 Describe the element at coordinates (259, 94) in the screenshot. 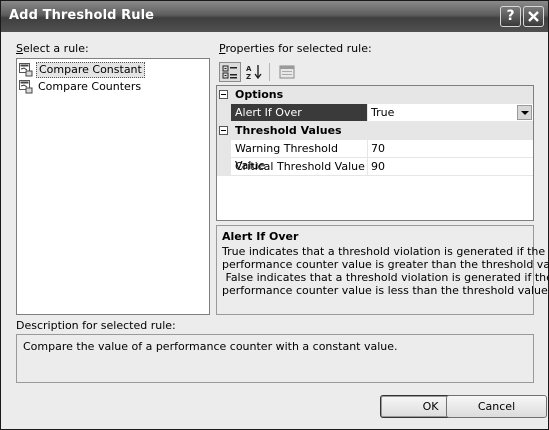

I see `category-label: Options` at that location.